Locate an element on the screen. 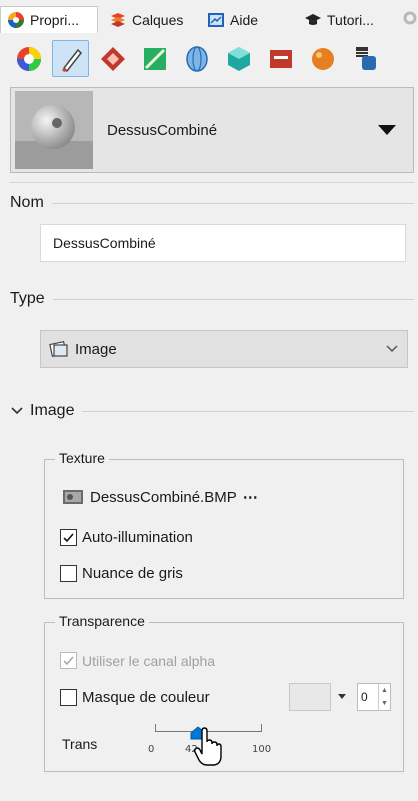 This screenshot has height=801, width=418. spinner-up-icon: ▲ is located at coordinates (384, 690).